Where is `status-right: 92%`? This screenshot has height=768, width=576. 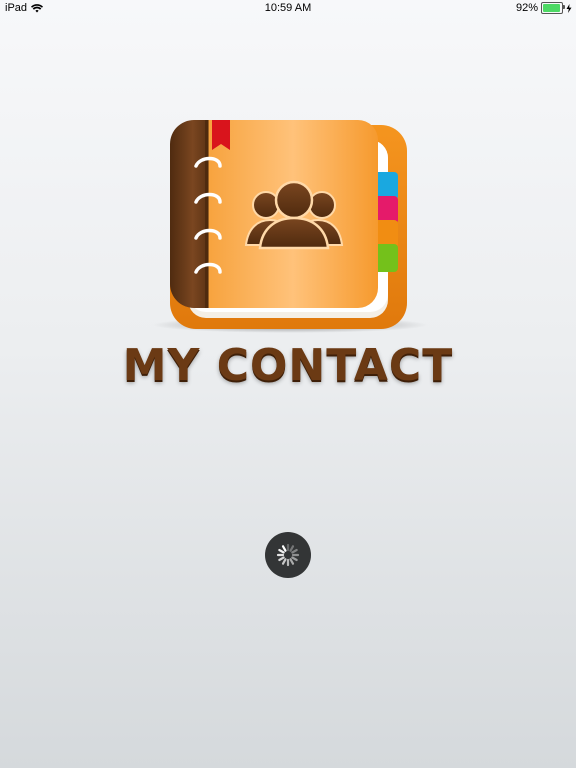 status-right: 92% is located at coordinates (544, 8).